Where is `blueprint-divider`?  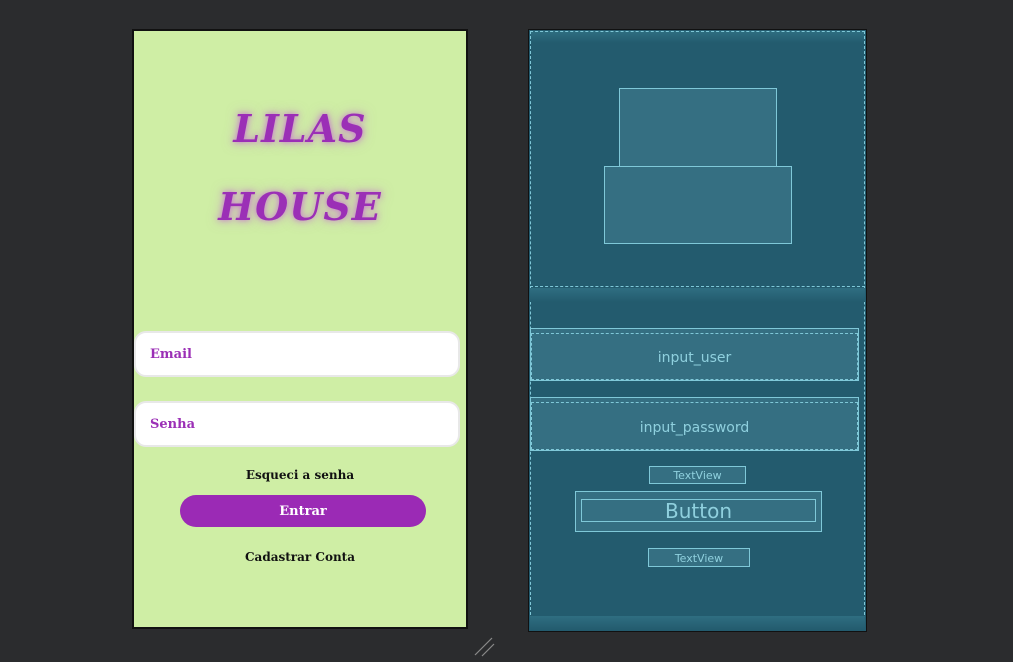 blueprint-divider is located at coordinates (697, 286).